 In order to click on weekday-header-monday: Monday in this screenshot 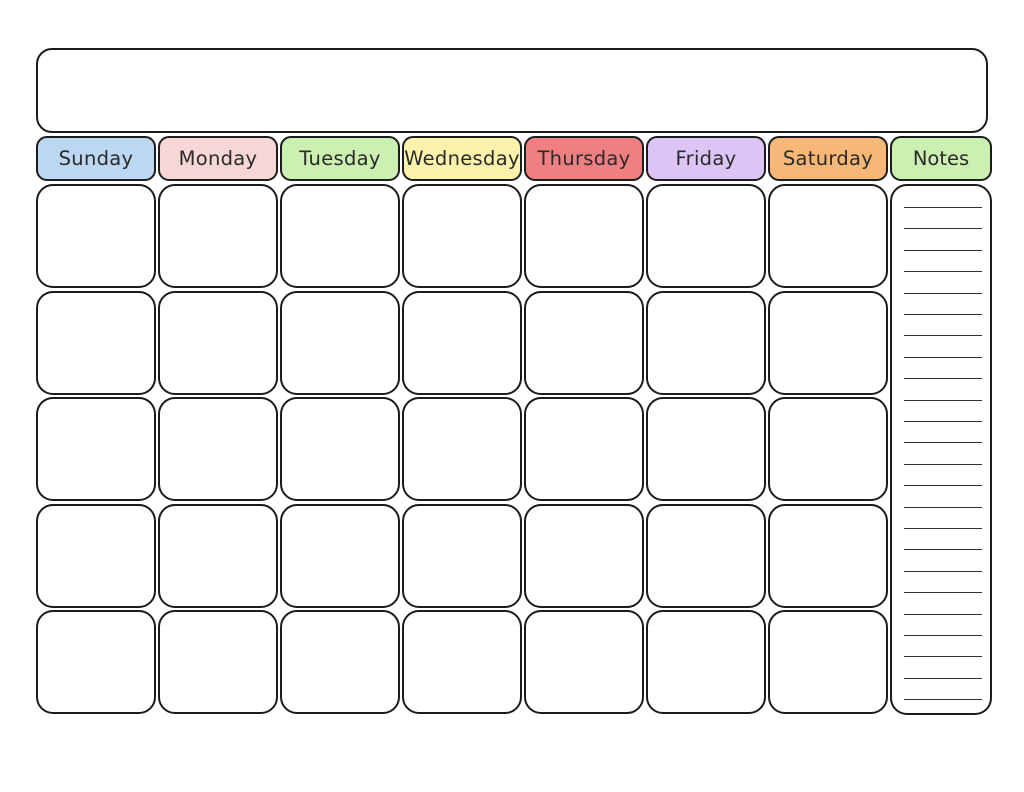, I will do `click(218, 158)`.